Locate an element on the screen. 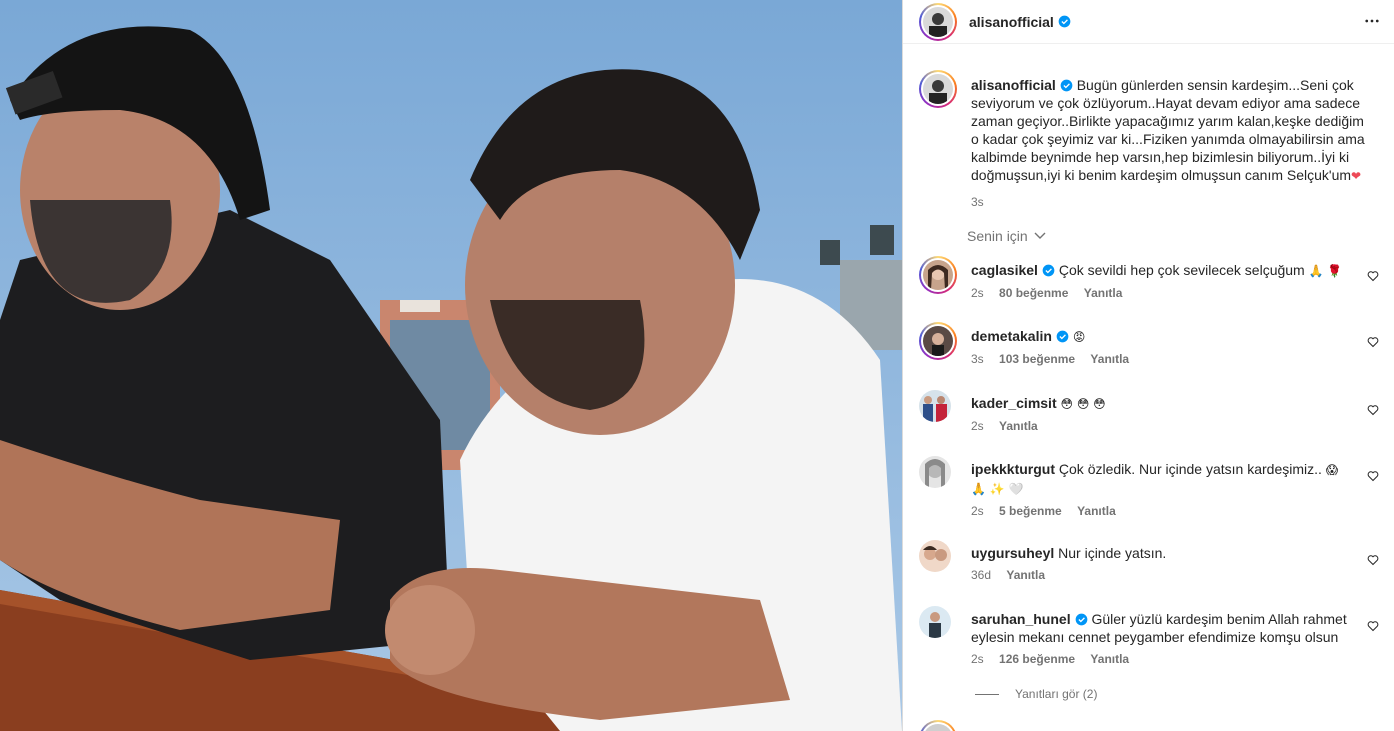 The image size is (1394, 731). chevron-down-icon is located at coordinates (1040, 235).